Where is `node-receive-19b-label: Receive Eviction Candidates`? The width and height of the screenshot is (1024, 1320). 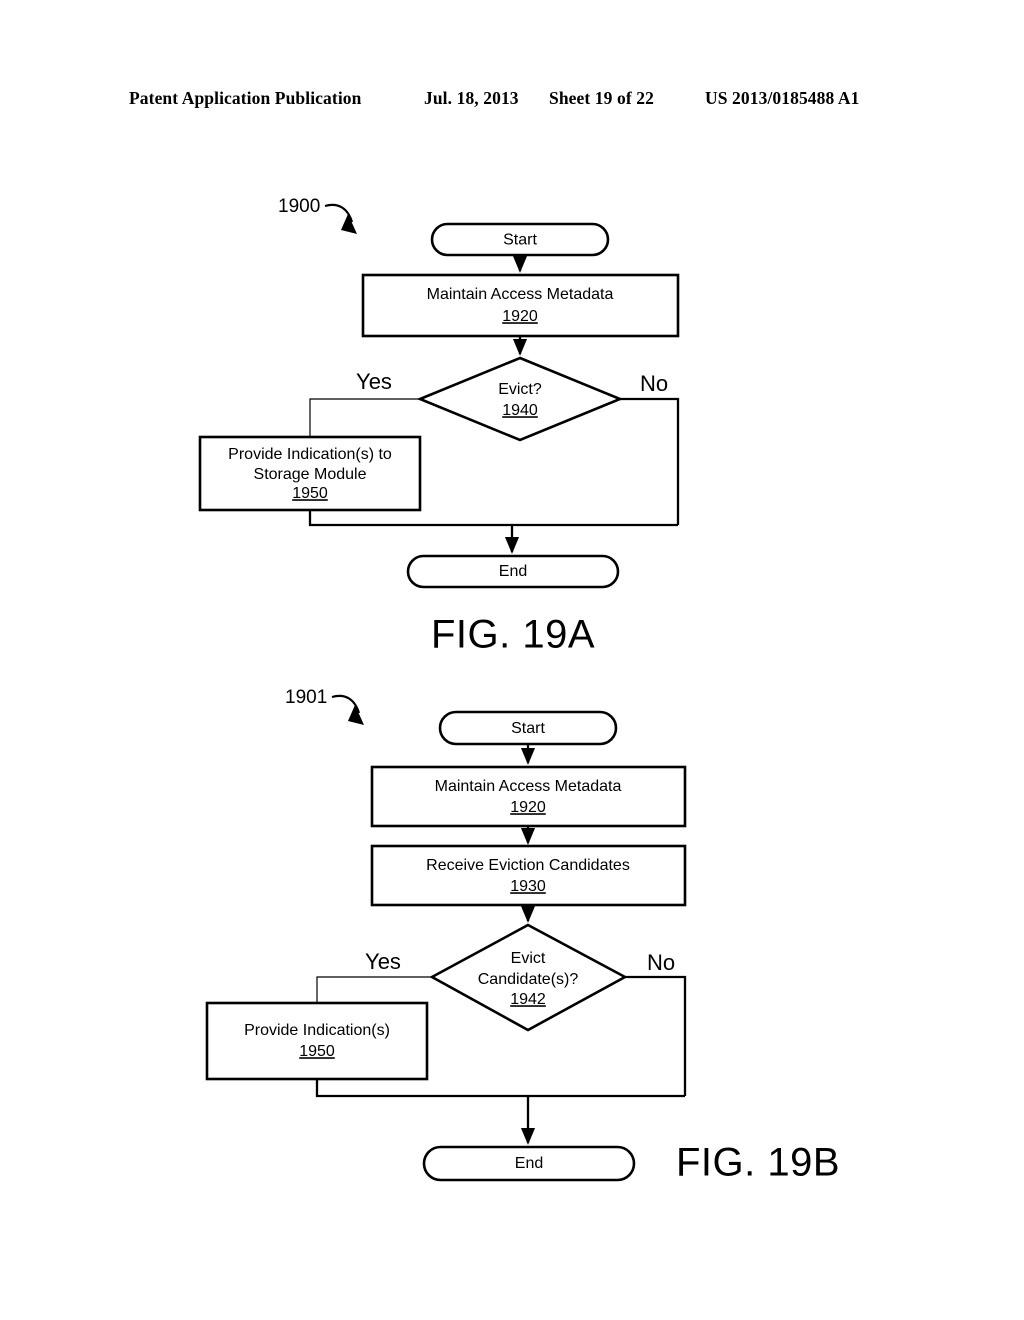 node-receive-19b-label: Receive Eviction Candidates is located at coordinates (528, 865).